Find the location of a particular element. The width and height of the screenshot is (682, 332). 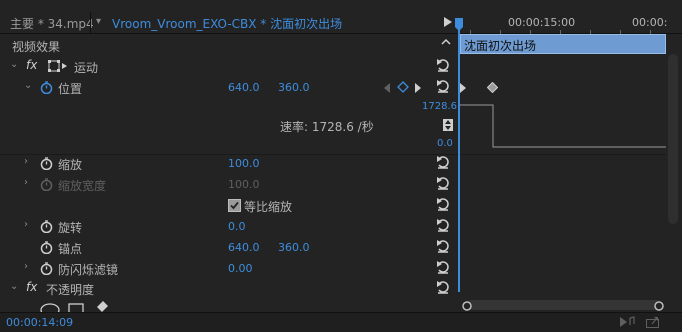

collapse-up-icon is located at coordinates (446, 43).